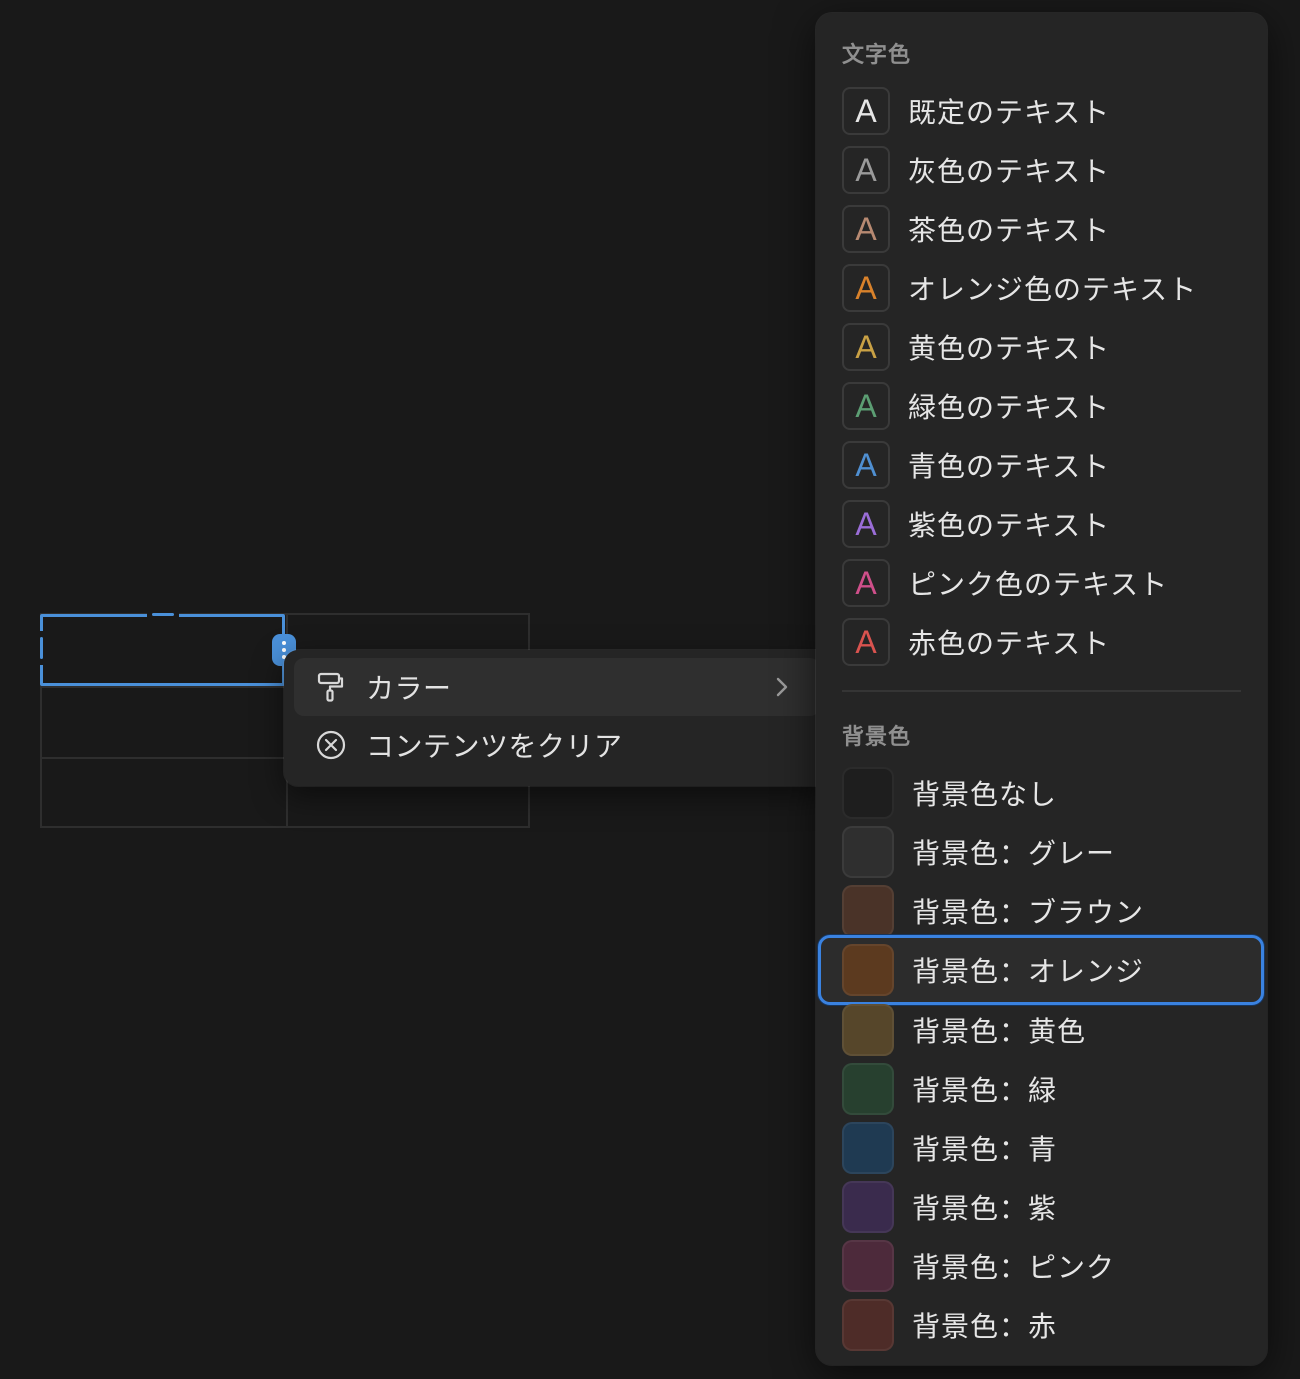 This screenshot has height=1379, width=1300. What do you see at coordinates (877, 737) in the screenshot?
I see `background-color-section-title: 背景色` at bounding box center [877, 737].